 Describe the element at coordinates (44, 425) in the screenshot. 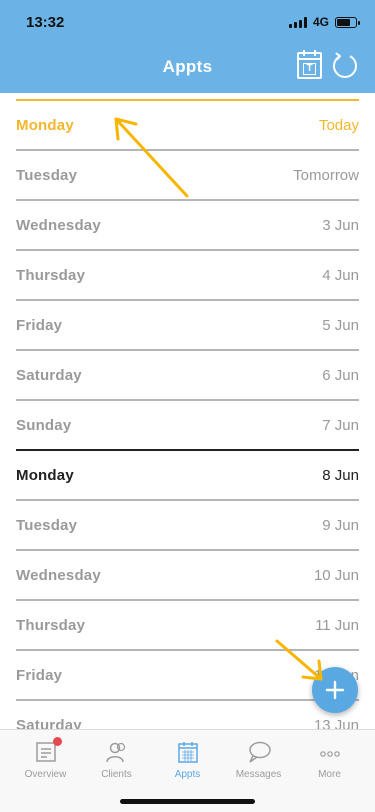

I see `day-name: Sunday` at that location.